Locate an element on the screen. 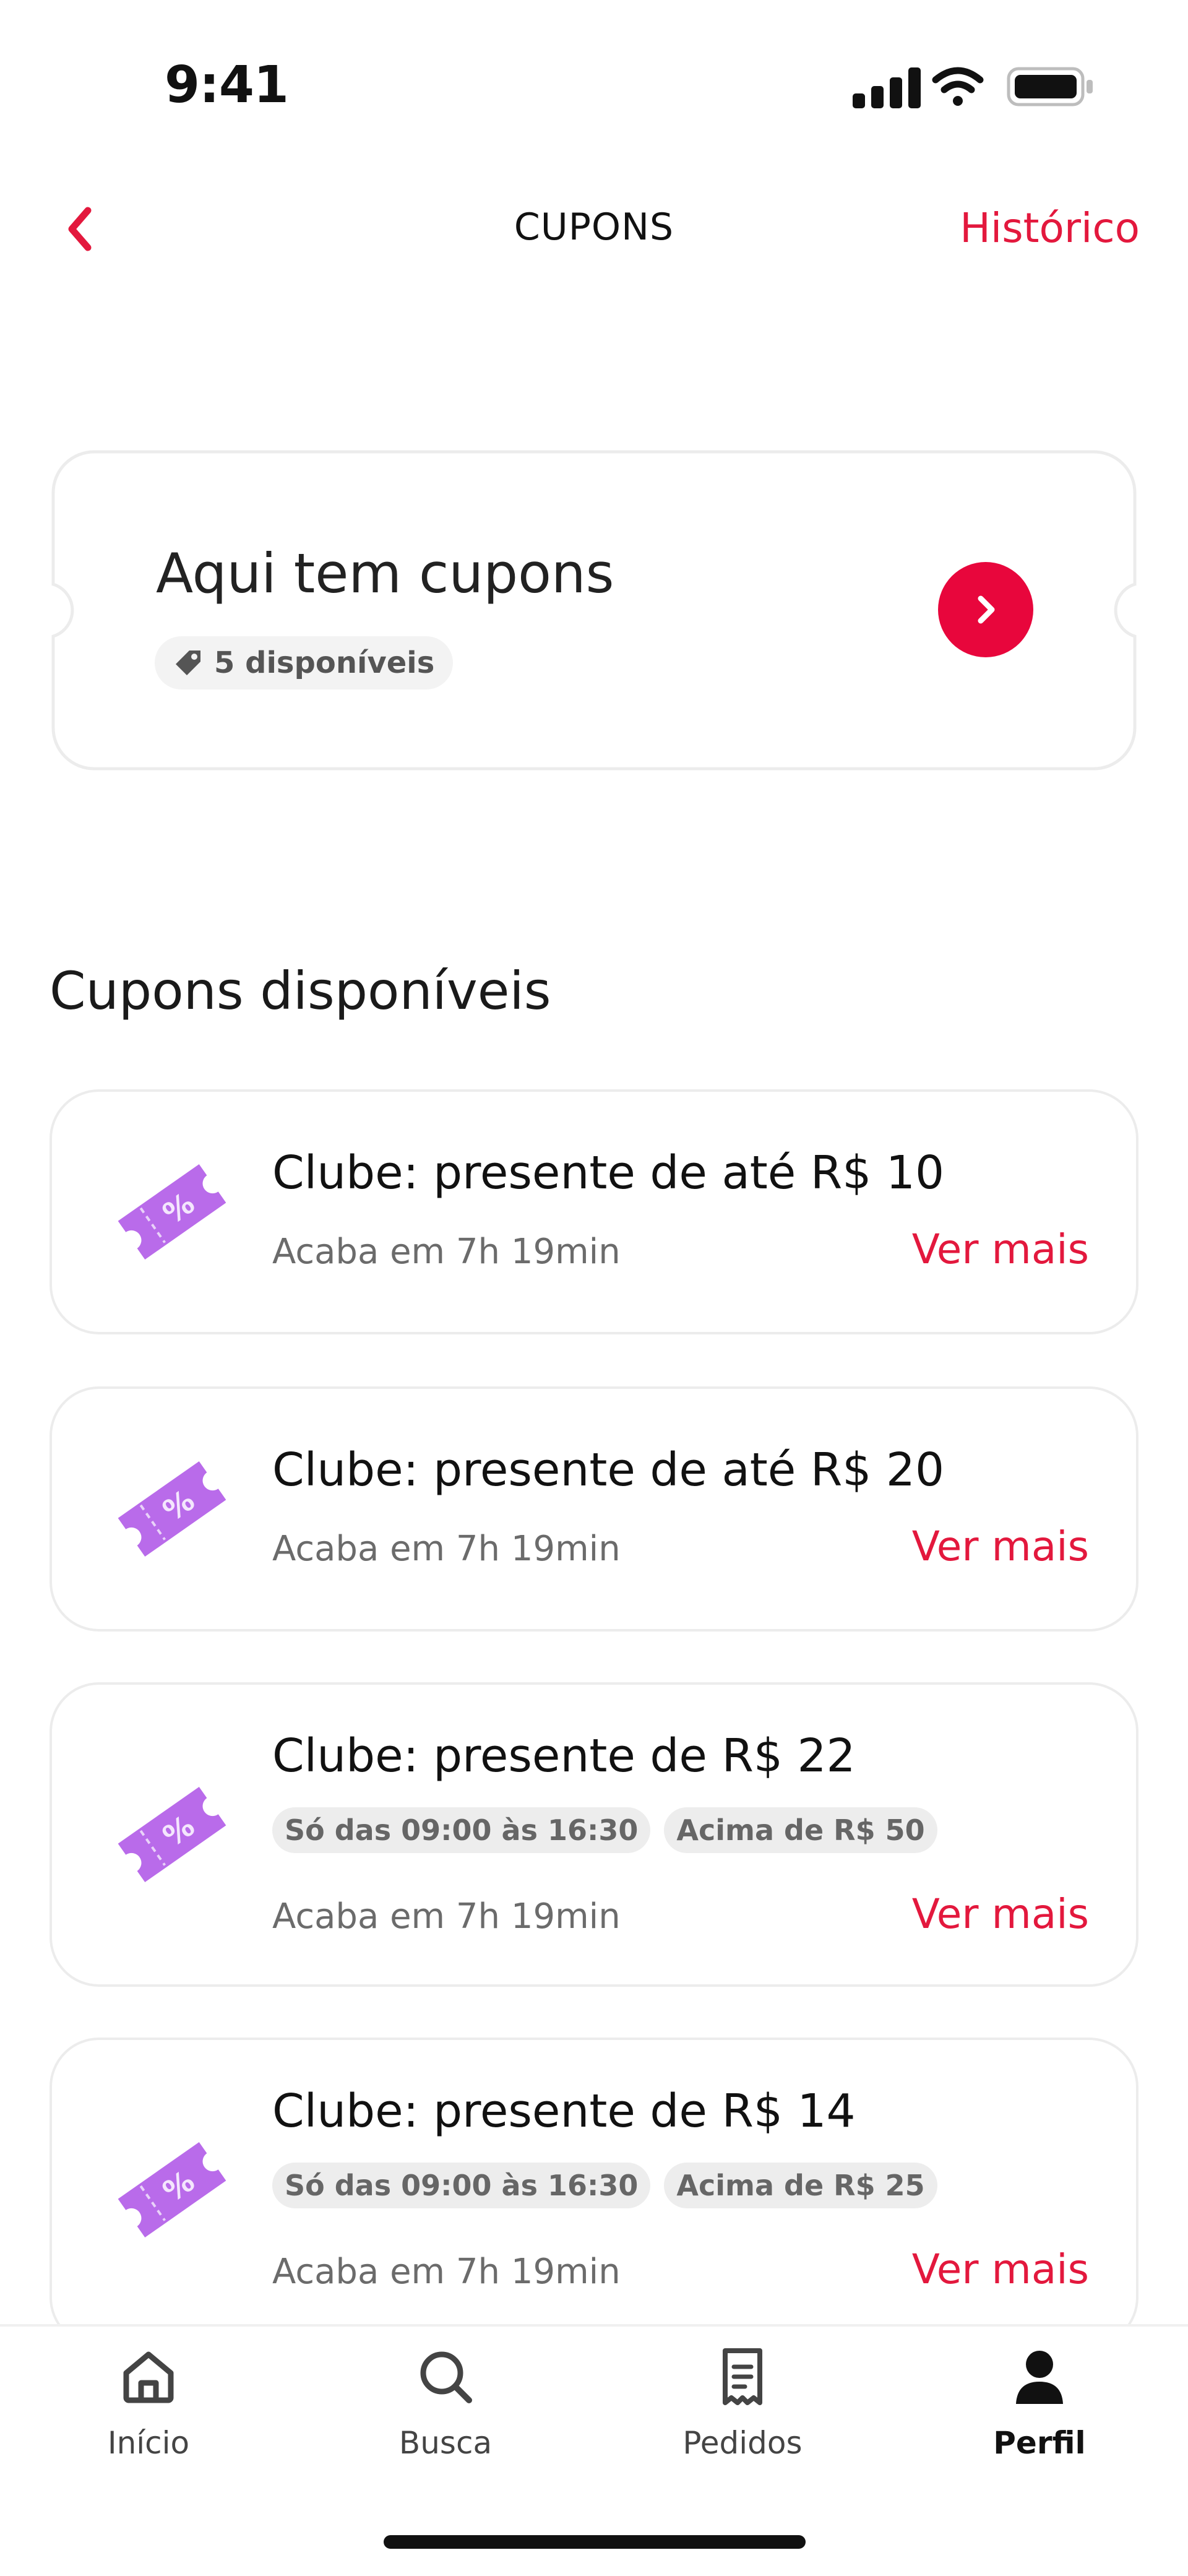  nav-label: Pedidos is located at coordinates (742, 2443).